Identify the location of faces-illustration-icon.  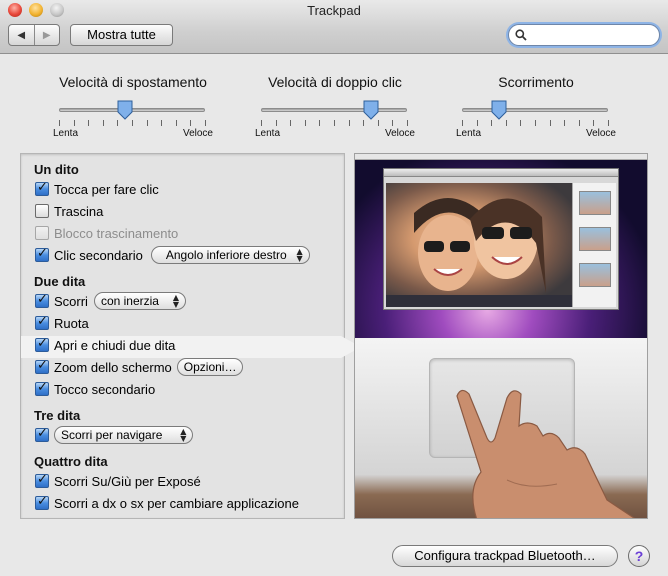
(479, 252).